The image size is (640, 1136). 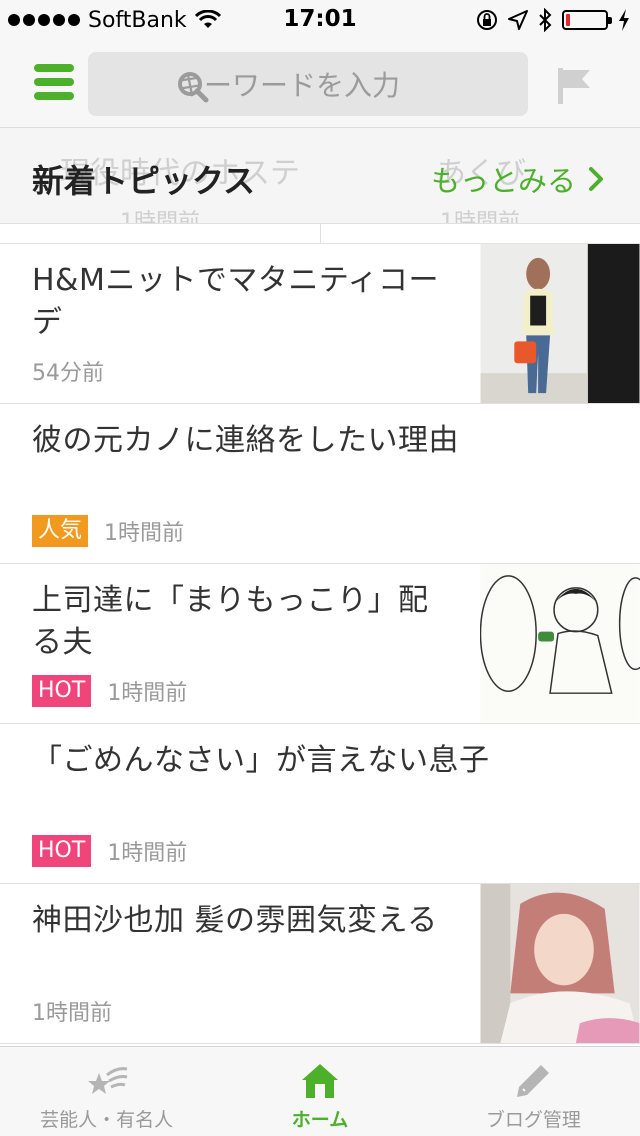 I want to click on divider, so click(x=320, y=234).